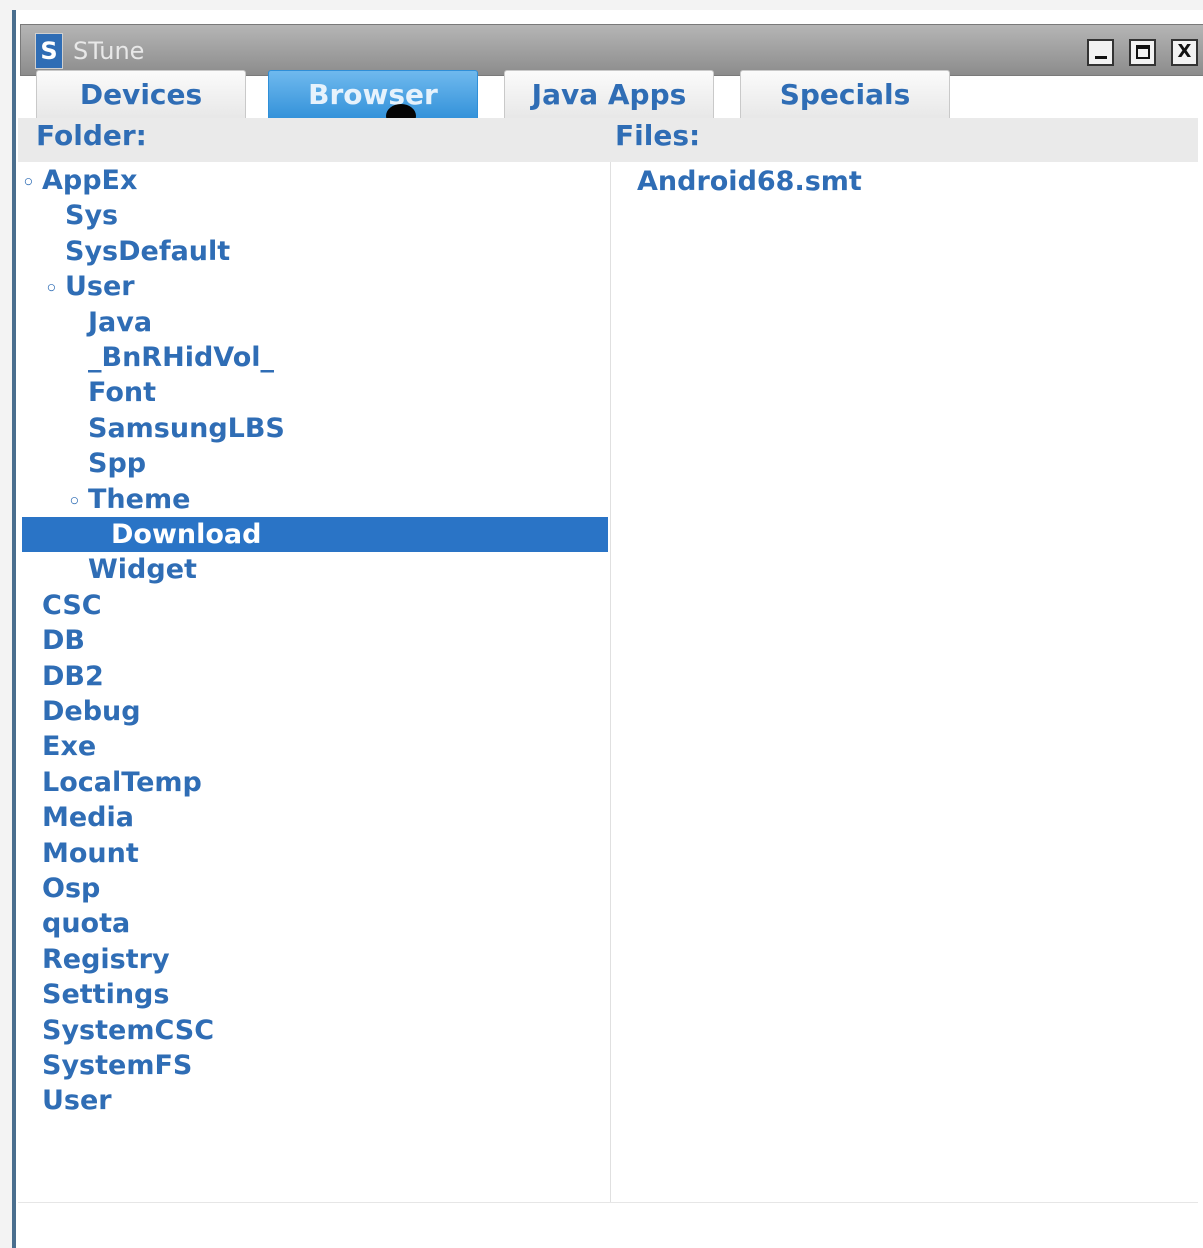 This screenshot has height=1248, width=1203. Describe the element at coordinates (608, 1223) in the screenshot. I see `status-strip` at that location.